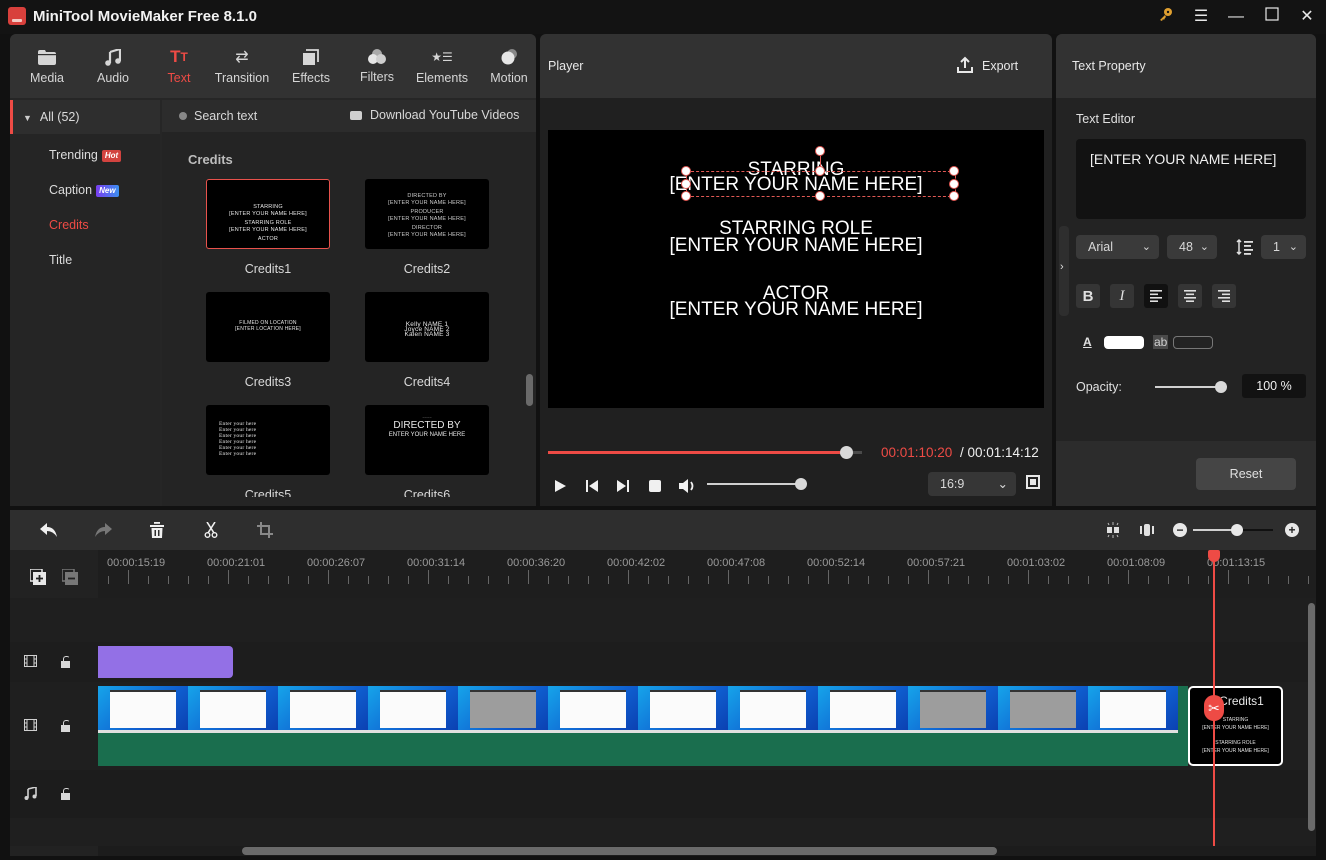  I want to click on category-credits: Credits, so click(85, 225).